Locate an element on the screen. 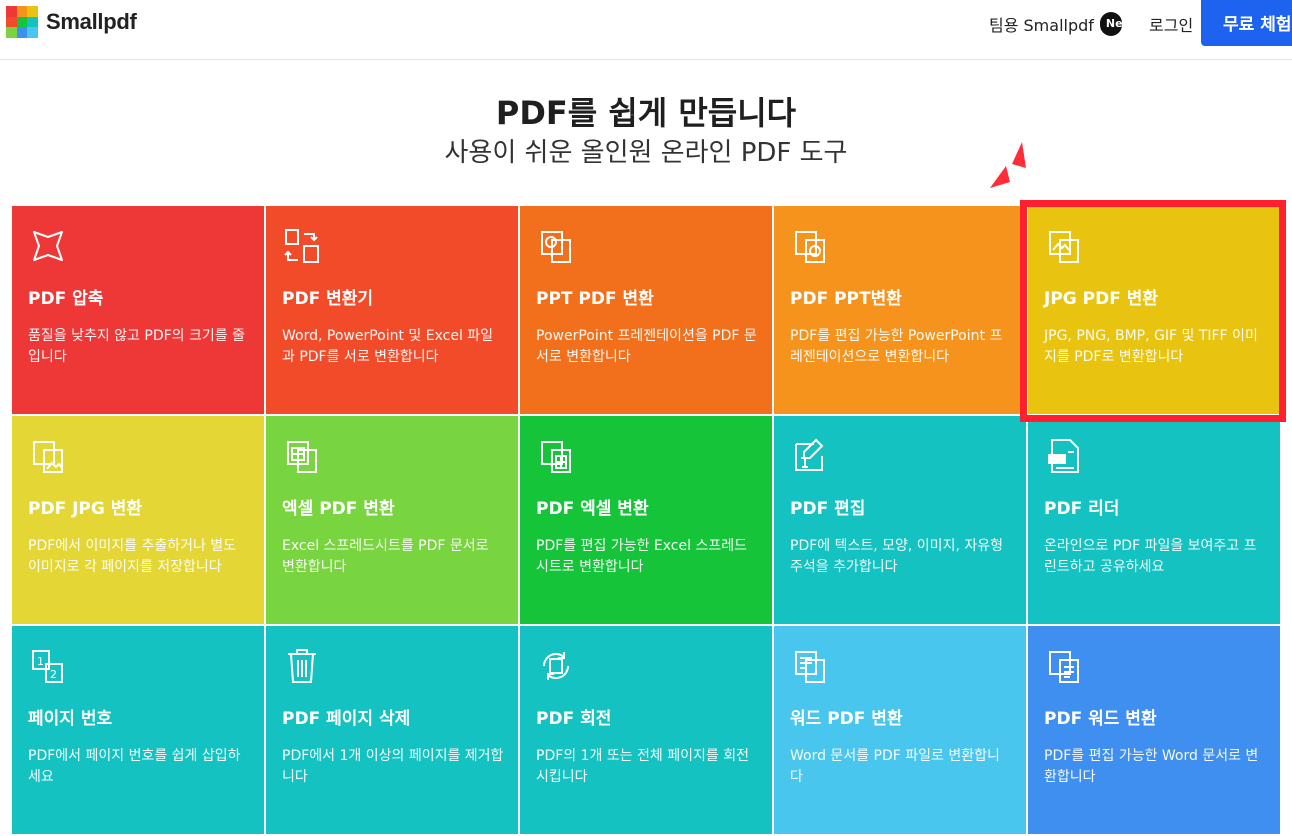 This screenshot has height=836, width=1292. tool-description: 온라인으로 PDF 파일을 보여주고 프린트하고 공유하세요 is located at coordinates (1150, 556).